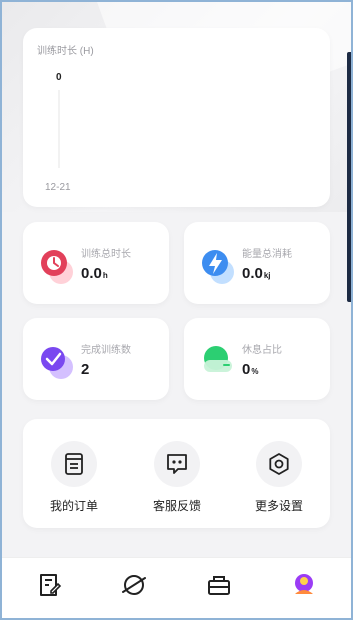 Image resolution: width=353 pixels, height=620 pixels. Describe the element at coordinates (304, 585) in the screenshot. I see `profile-avatar-icon` at that location.